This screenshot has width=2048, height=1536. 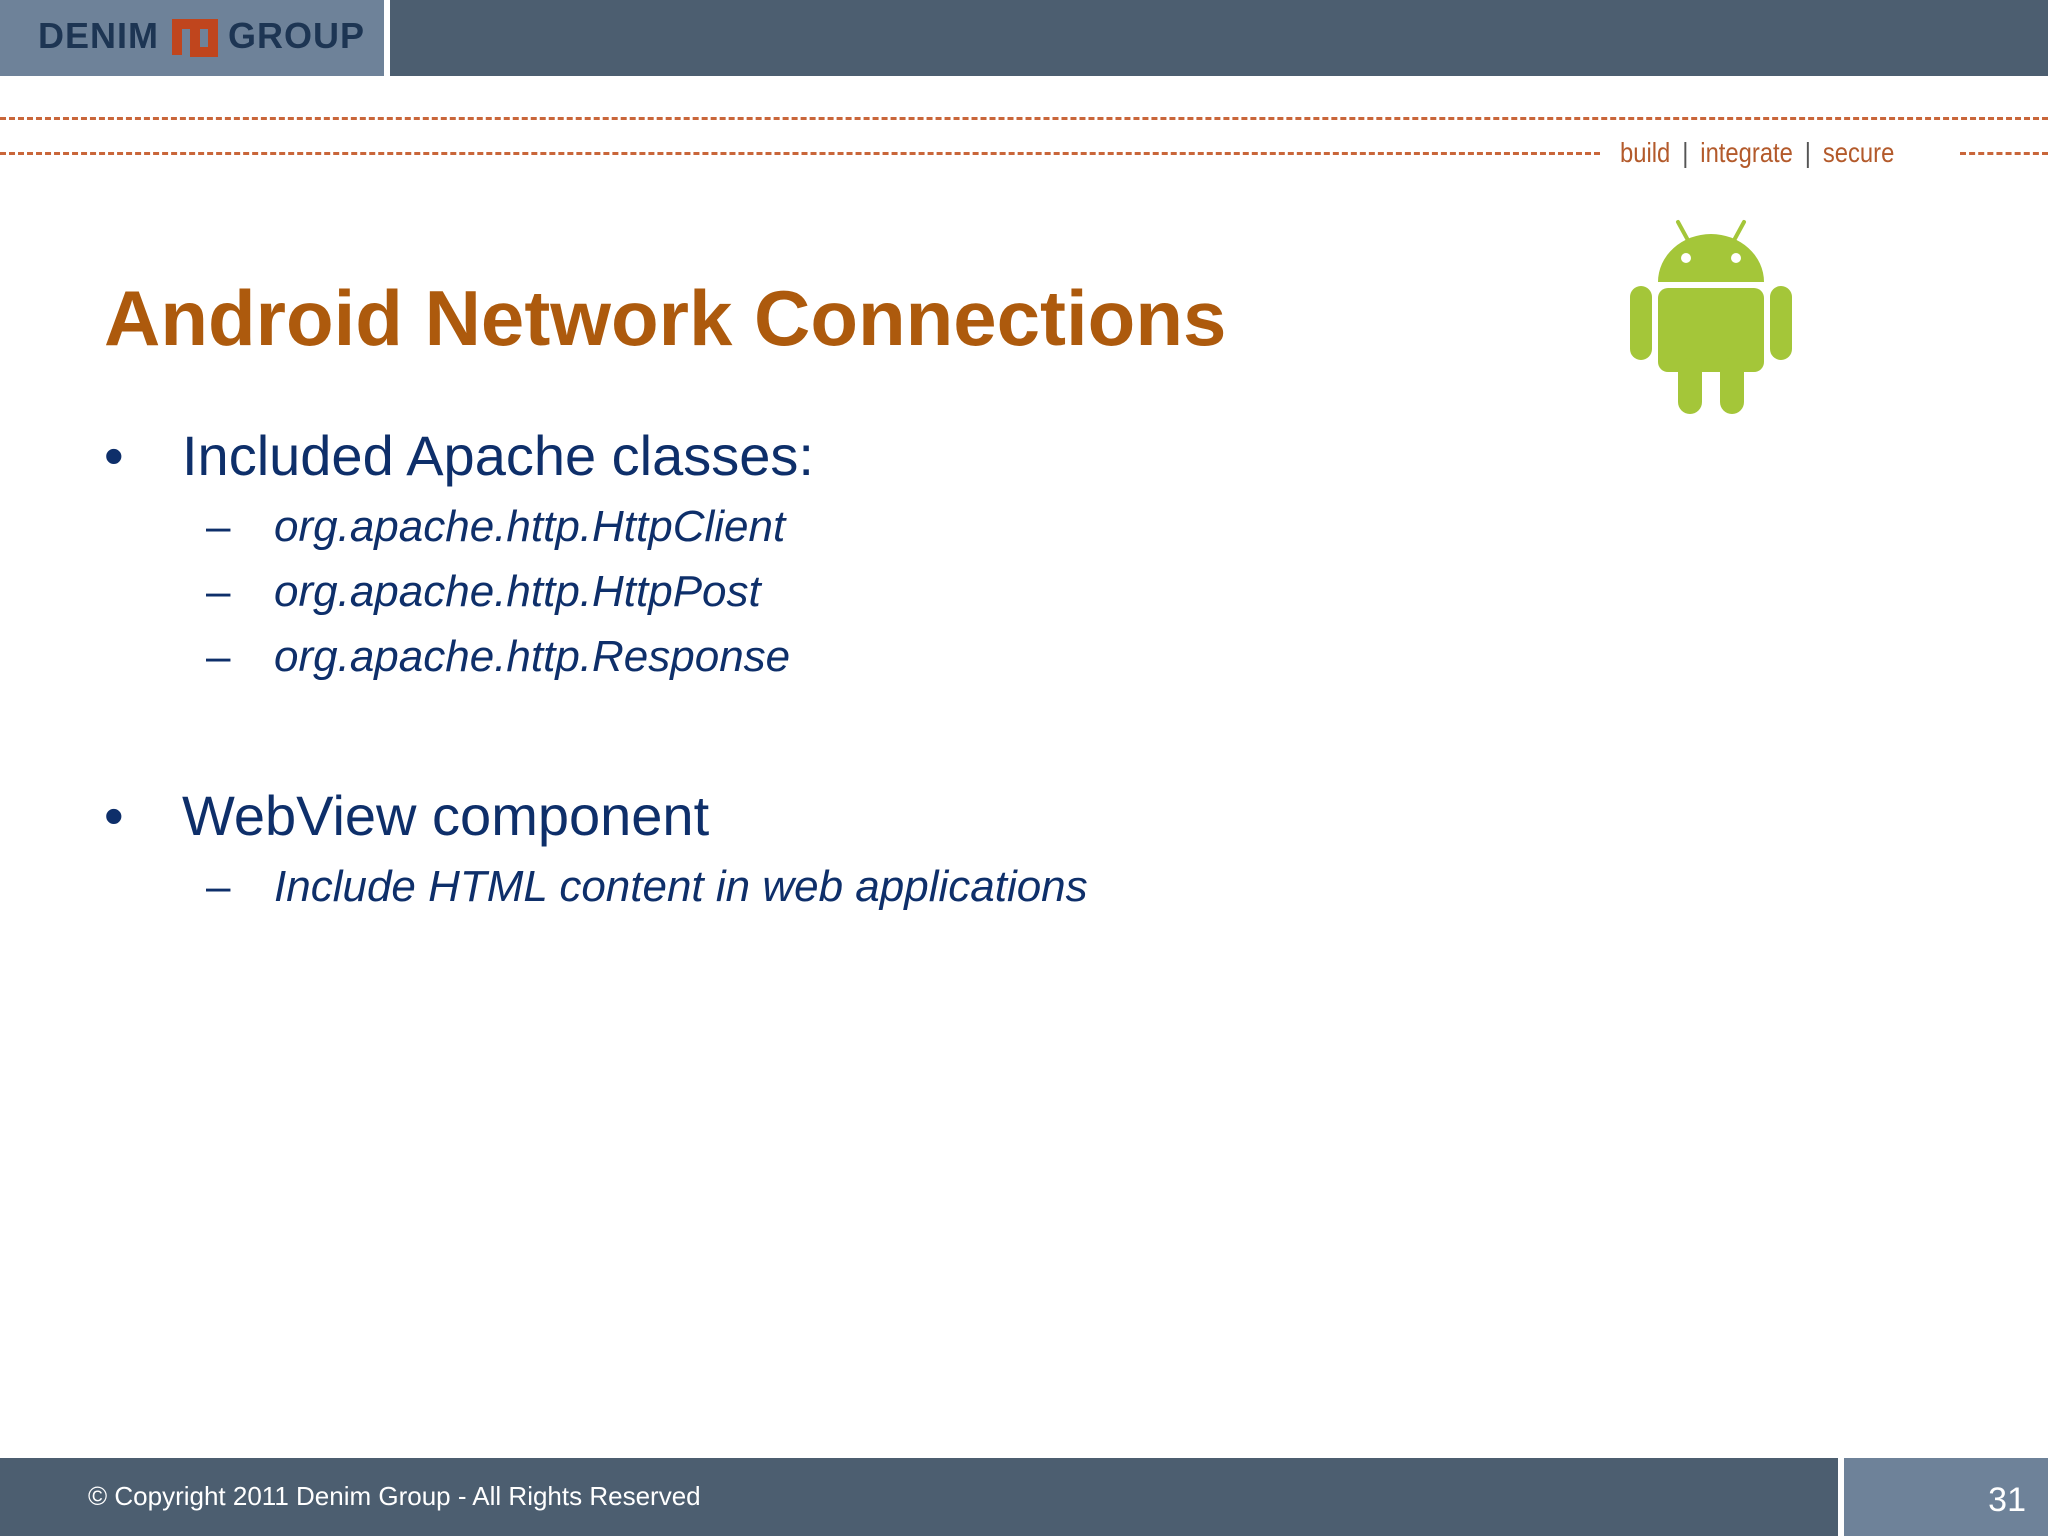 What do you see at coordinates (681, 886) in the screenshot?
I see `sub-bullet-text: Include HTML content in web applications` at bounding box center [681, 886].